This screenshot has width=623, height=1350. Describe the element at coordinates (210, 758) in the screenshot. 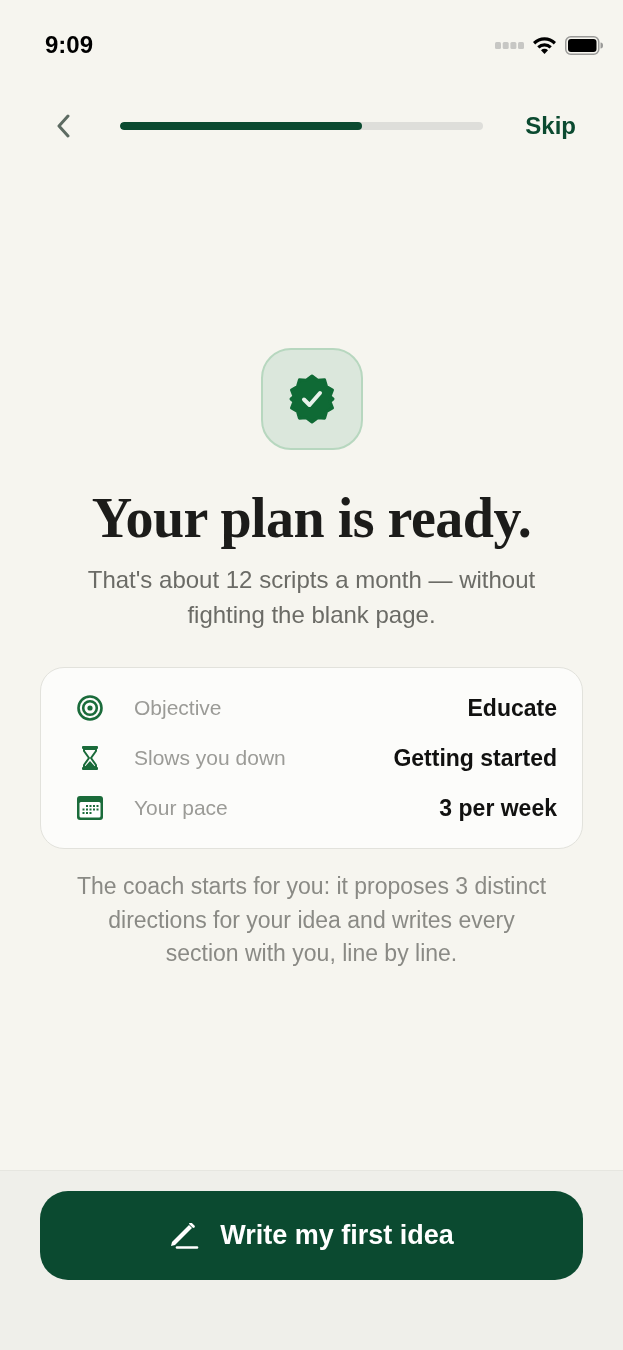

I see `summary-label: Slows you down` at that location.